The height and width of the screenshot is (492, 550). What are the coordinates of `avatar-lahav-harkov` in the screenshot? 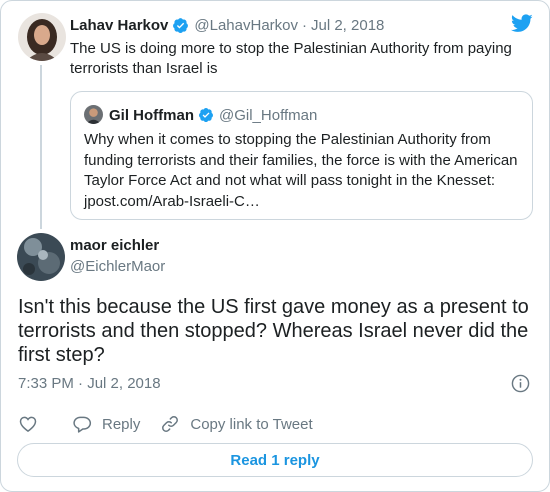 It's located at (42, 37).